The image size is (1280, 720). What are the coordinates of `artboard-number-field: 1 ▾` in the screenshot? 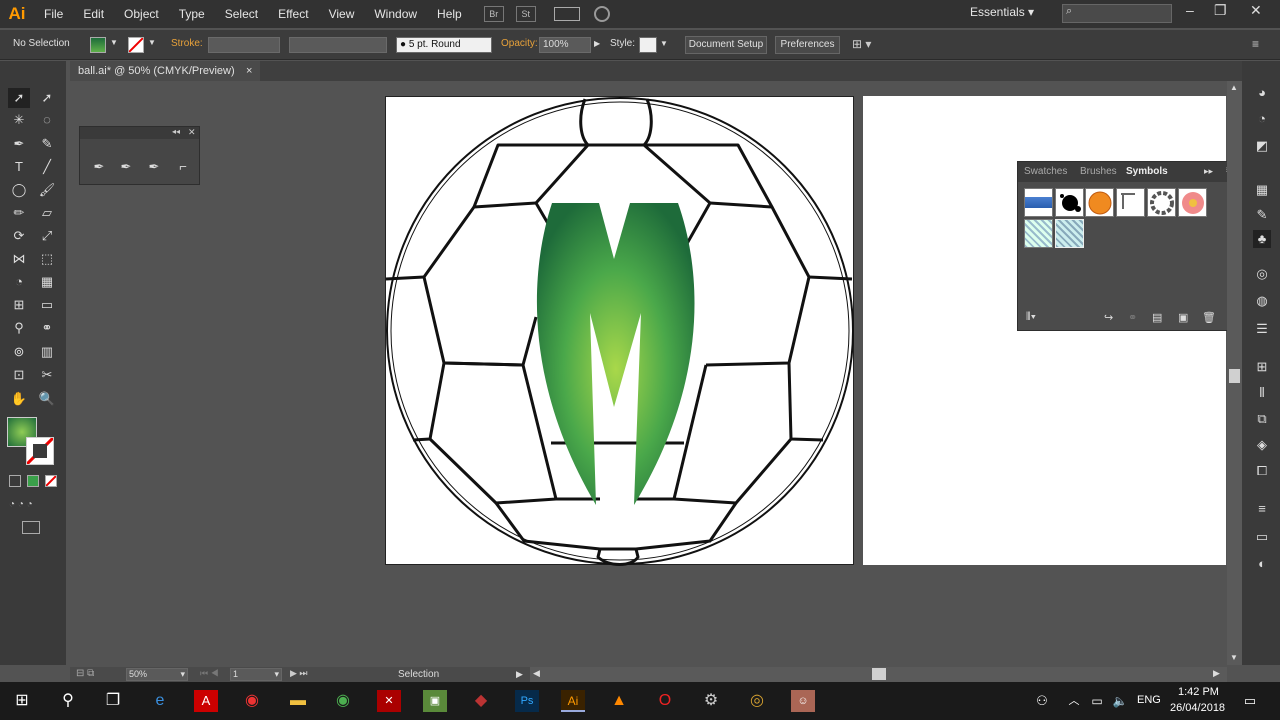 It's located at (256, 674).